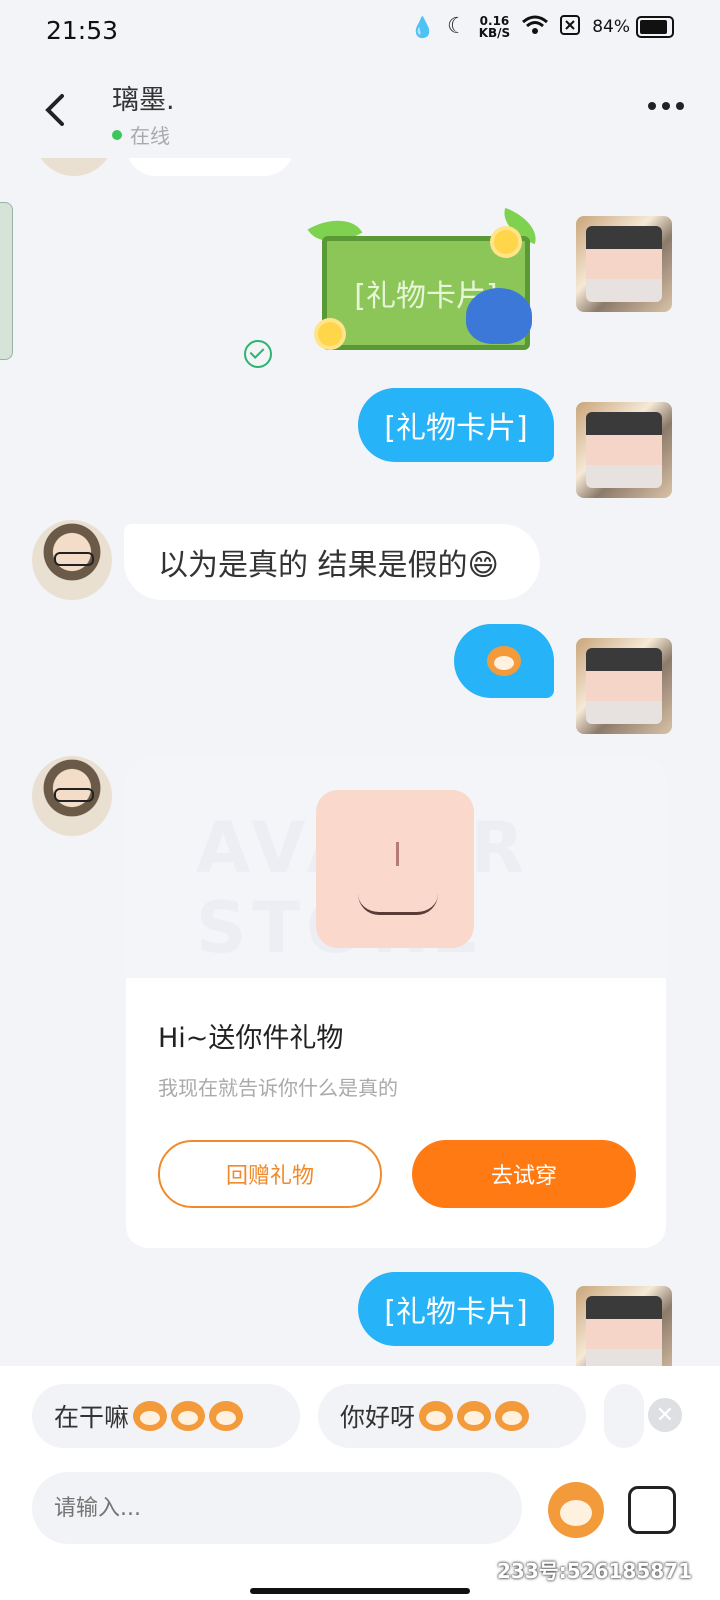 The height and width of the screenshot is (1600, 720). I want to click on moon-icon: ☾, so click(456, 26).